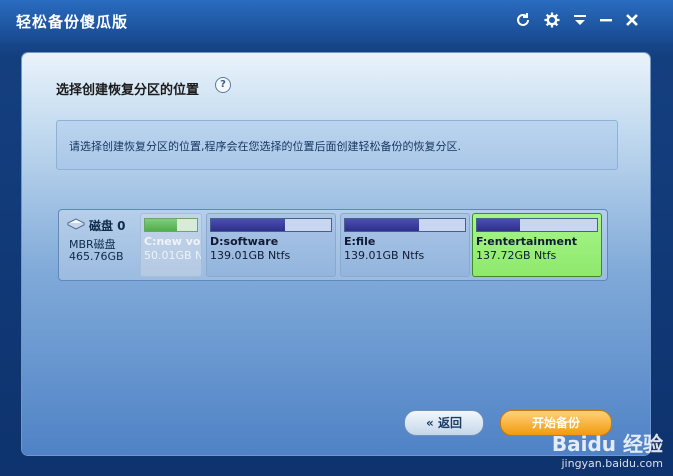 This screenshot has height=476, width=673. I want to click on partition-label: E:file, so click(360, 241).